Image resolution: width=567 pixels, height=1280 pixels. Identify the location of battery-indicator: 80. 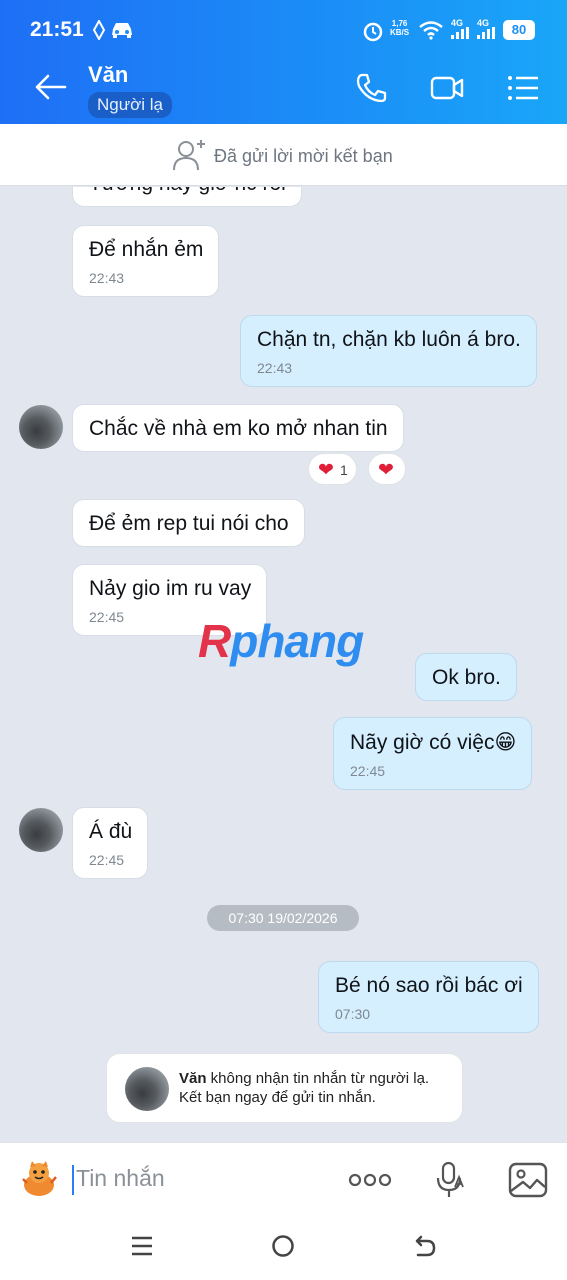
(519, 30).